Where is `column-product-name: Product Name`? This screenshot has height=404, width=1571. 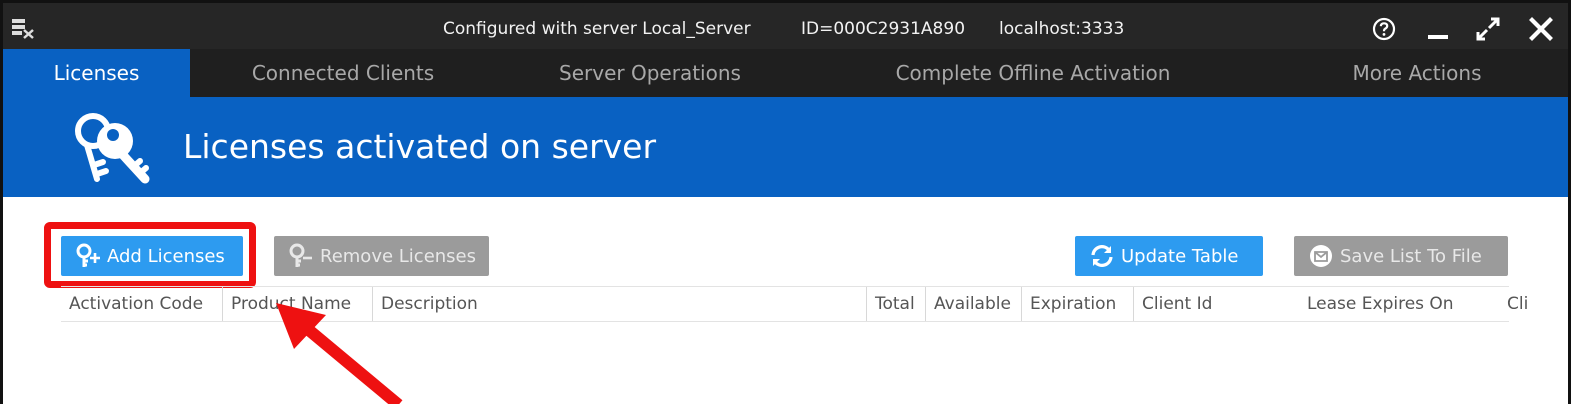 column-product-name: Product Name is located at coordinates (297, 304).